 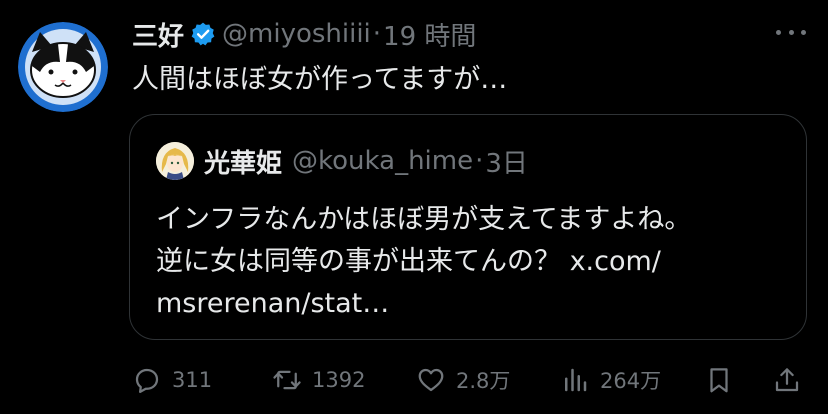 I want to click on bookmark-icon, so click(x=719, y=380).